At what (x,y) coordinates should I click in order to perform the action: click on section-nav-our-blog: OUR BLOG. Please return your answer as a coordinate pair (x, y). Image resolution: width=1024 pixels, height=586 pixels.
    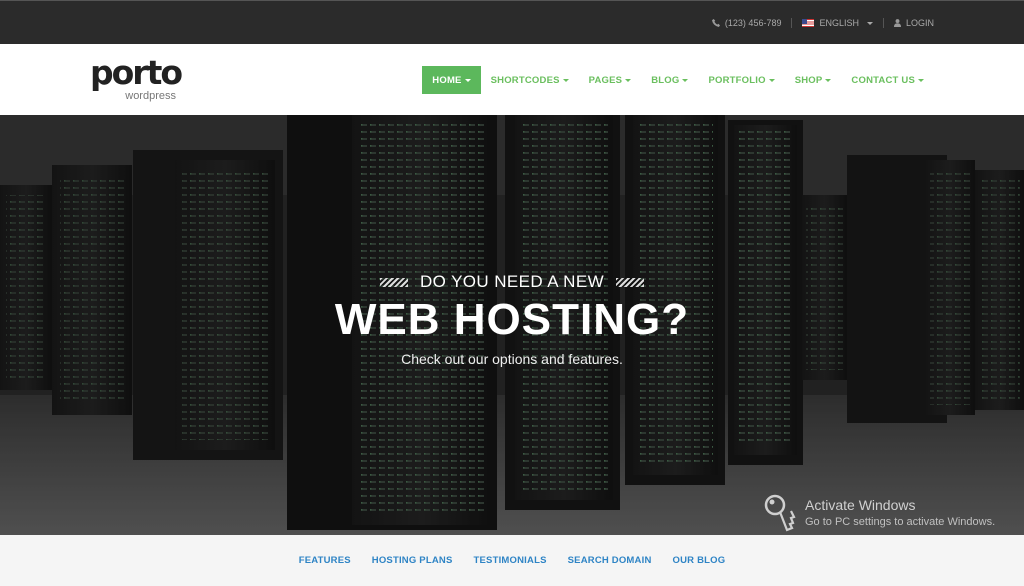
    Looking at the image, I should click on (699, 560).